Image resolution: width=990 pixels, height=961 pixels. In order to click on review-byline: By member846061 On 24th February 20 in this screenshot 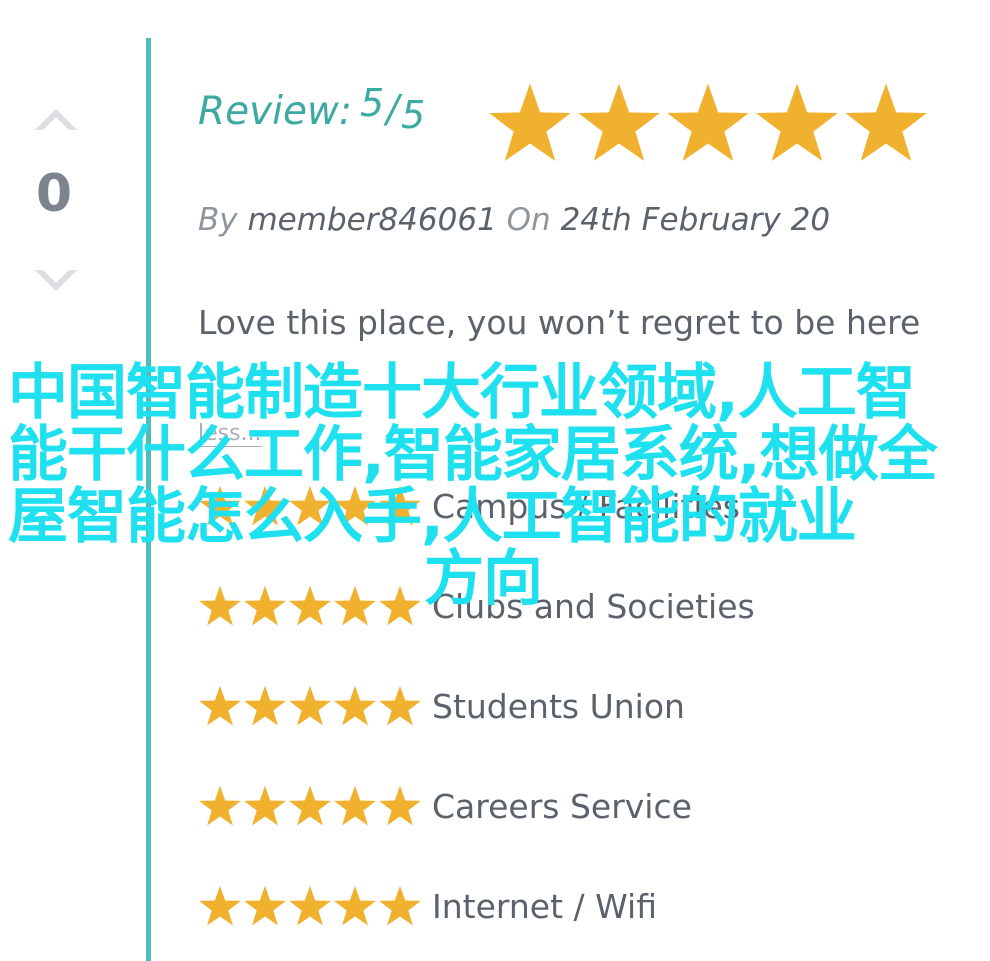, I will do `click(514, 220)`.